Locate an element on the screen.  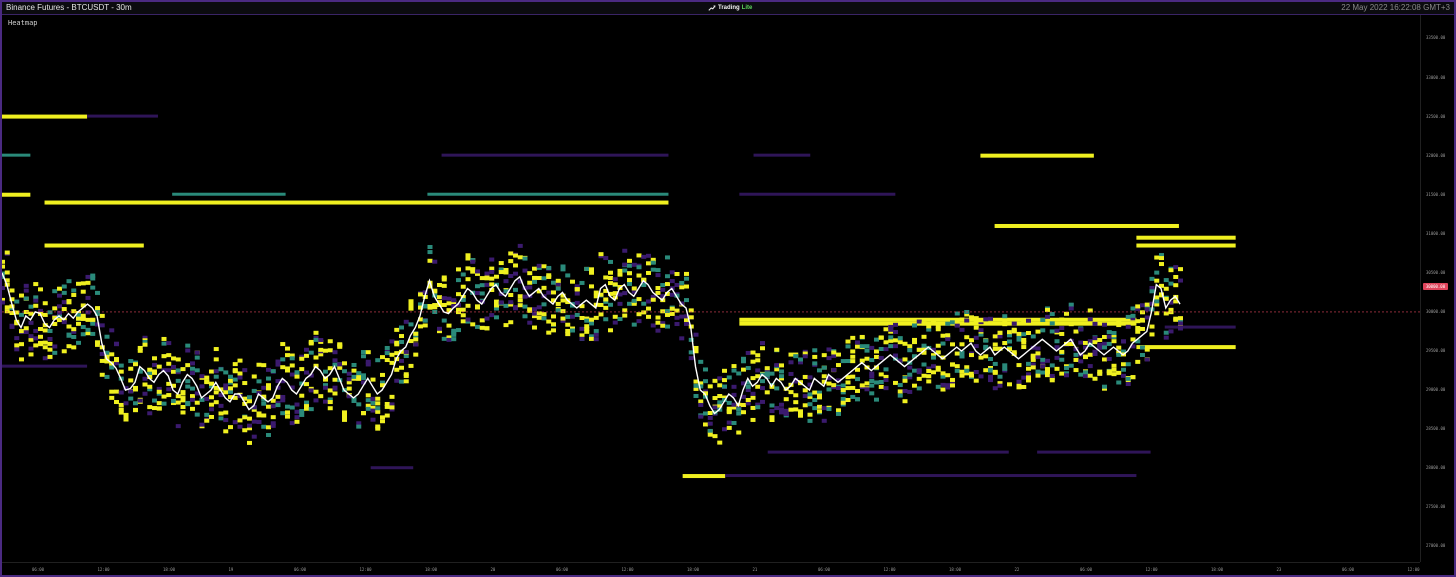
time-tick-label: 06:00 is located at coordinates (562, 569).